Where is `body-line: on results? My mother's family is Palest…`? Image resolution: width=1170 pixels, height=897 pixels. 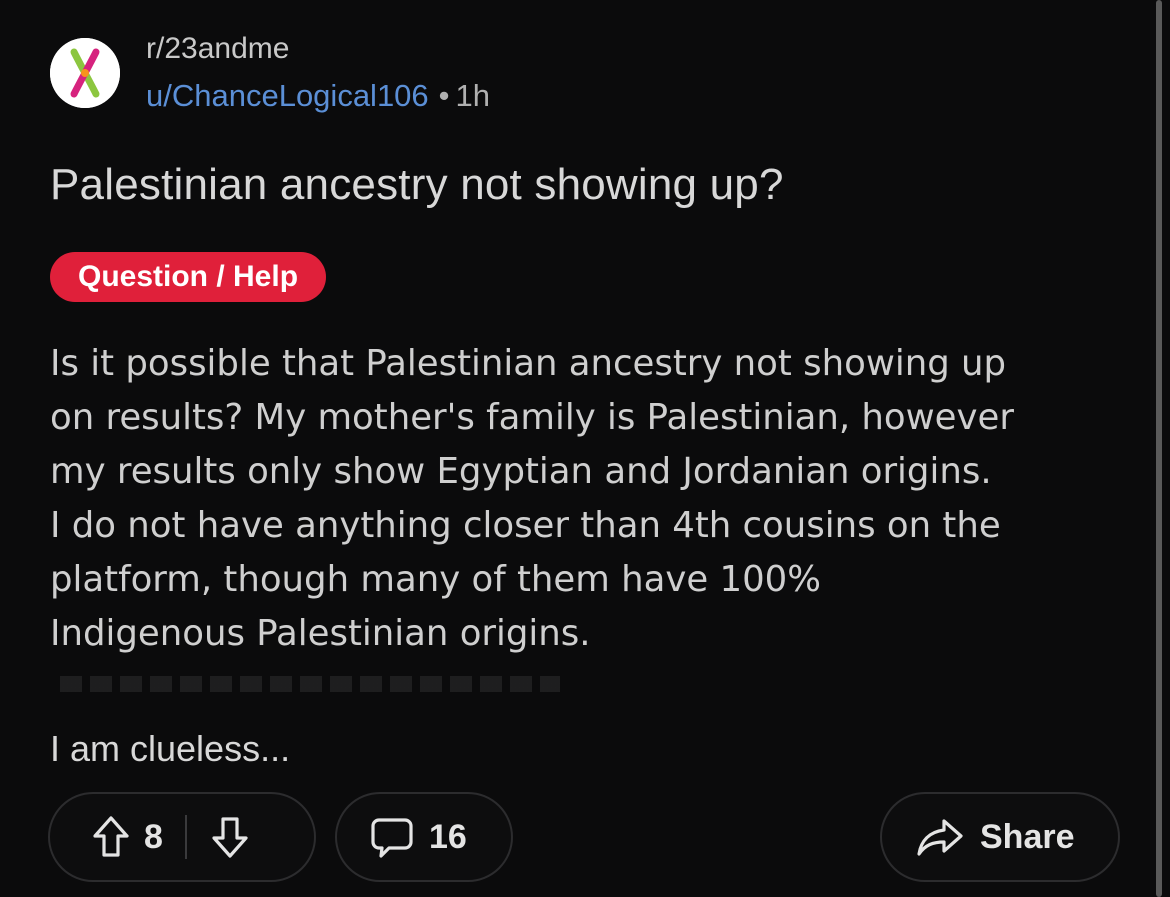 body-line: on results? My mother's family is Palest… is located at coordinates (532, 417).